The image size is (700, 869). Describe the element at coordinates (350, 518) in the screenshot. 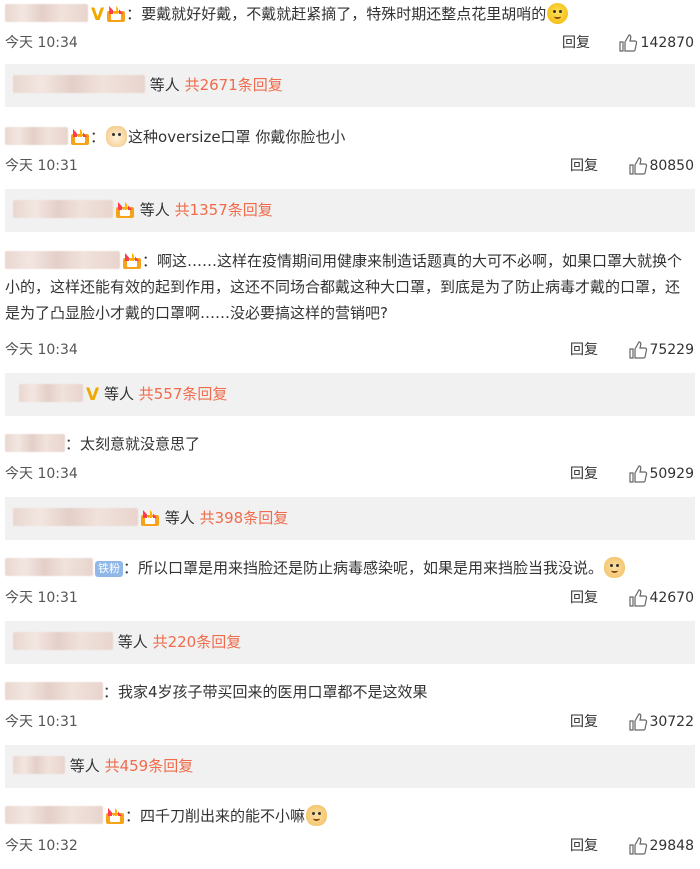

I see `reply-thread-summary: 等人 共398条回复` at that location.